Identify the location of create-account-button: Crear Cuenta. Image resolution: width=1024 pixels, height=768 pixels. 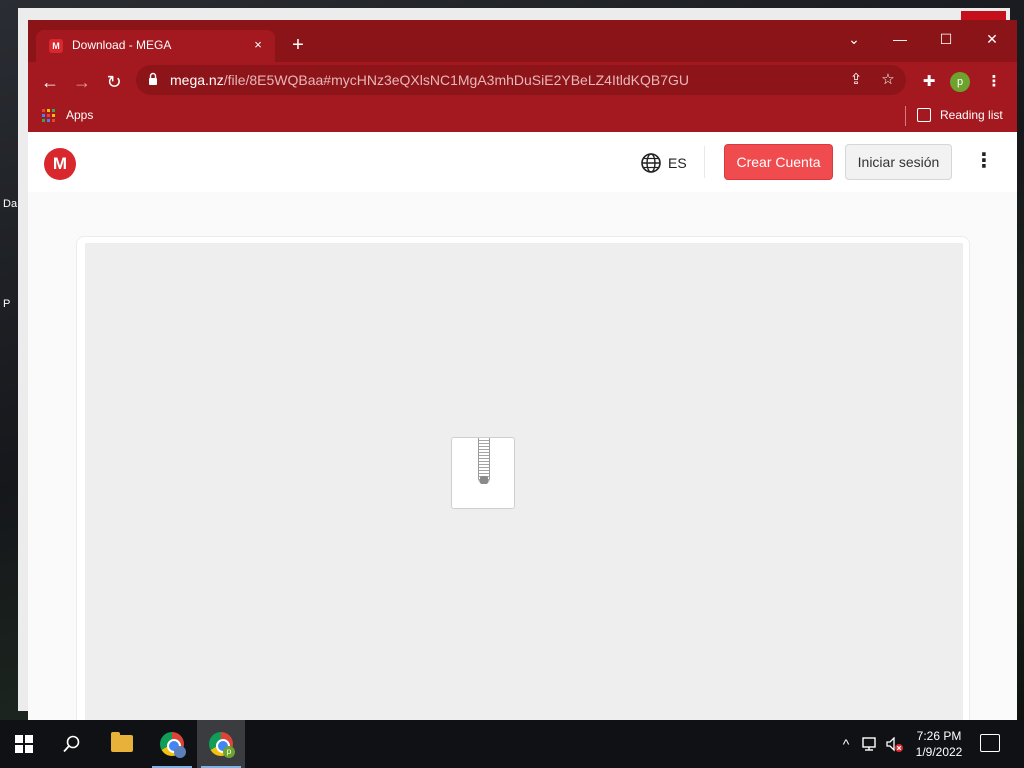
(778, 162).